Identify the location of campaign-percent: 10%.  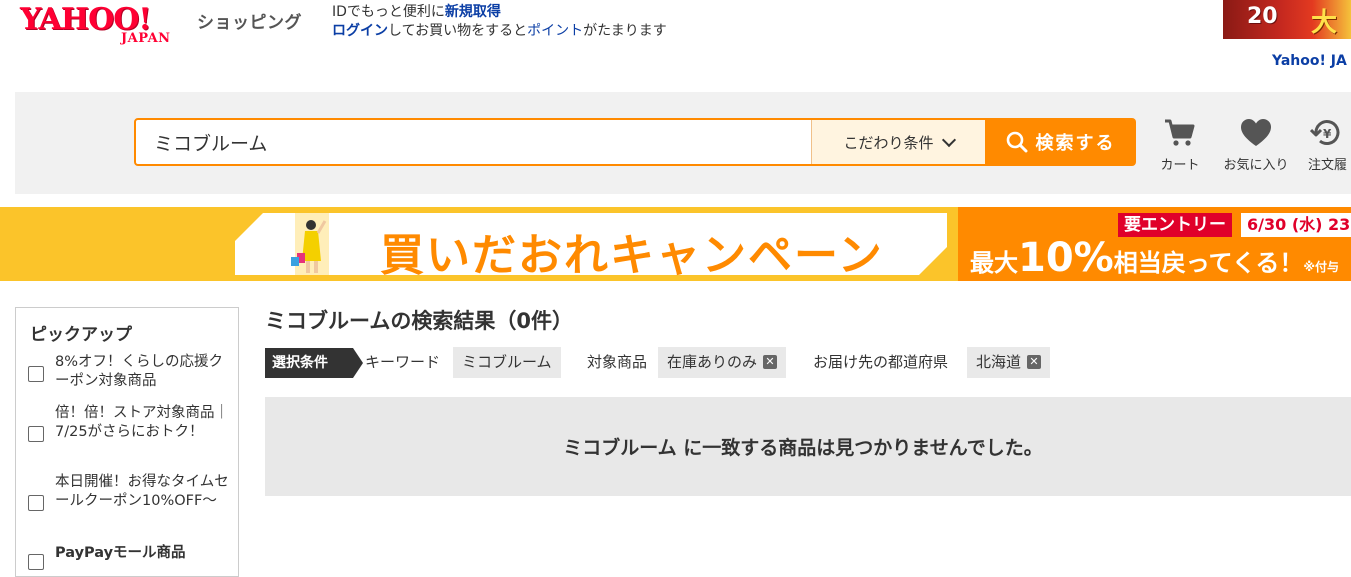
(1066, 258).